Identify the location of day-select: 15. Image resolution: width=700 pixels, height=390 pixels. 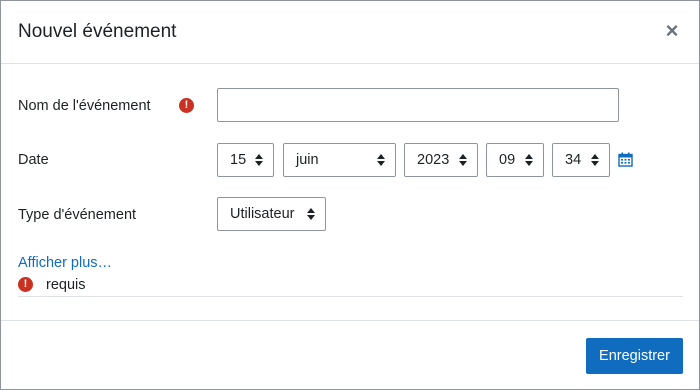
(245, 160).